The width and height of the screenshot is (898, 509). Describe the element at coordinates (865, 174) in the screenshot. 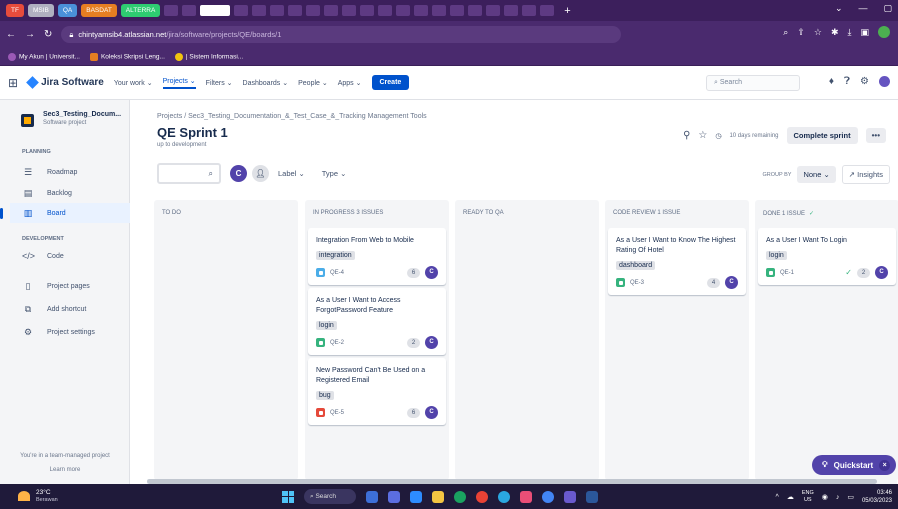

I see `insights-button: ↗ Insights` at that location.